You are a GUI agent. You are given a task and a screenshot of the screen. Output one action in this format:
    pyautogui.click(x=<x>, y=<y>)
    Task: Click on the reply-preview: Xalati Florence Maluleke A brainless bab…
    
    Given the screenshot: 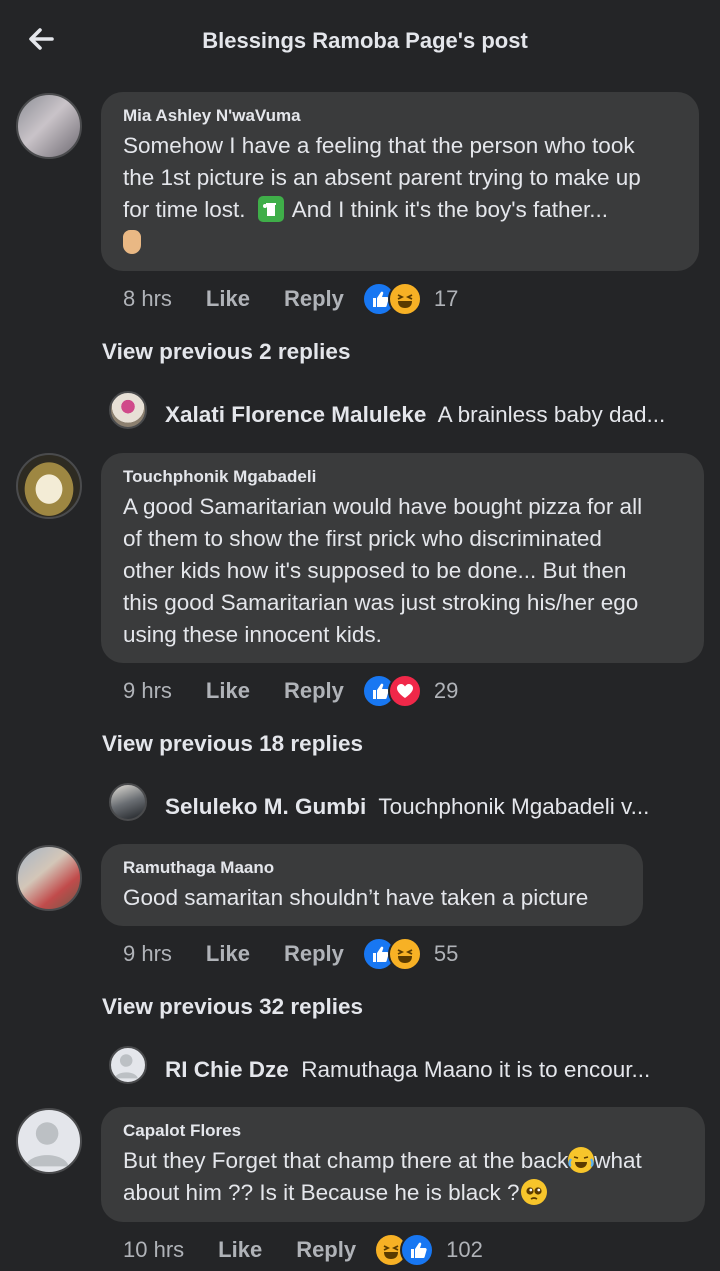 What is the action you would take?
    pyautogui.click(x=425, y=415)
    